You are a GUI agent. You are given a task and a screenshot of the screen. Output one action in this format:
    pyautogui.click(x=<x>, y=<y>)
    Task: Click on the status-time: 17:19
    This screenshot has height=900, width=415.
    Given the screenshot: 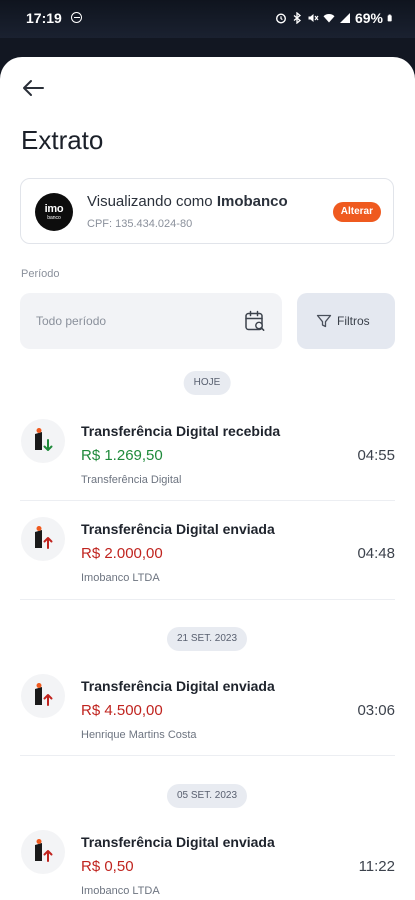 What is the action you would take?
    pyautogui.click(x=44, y=18)
    